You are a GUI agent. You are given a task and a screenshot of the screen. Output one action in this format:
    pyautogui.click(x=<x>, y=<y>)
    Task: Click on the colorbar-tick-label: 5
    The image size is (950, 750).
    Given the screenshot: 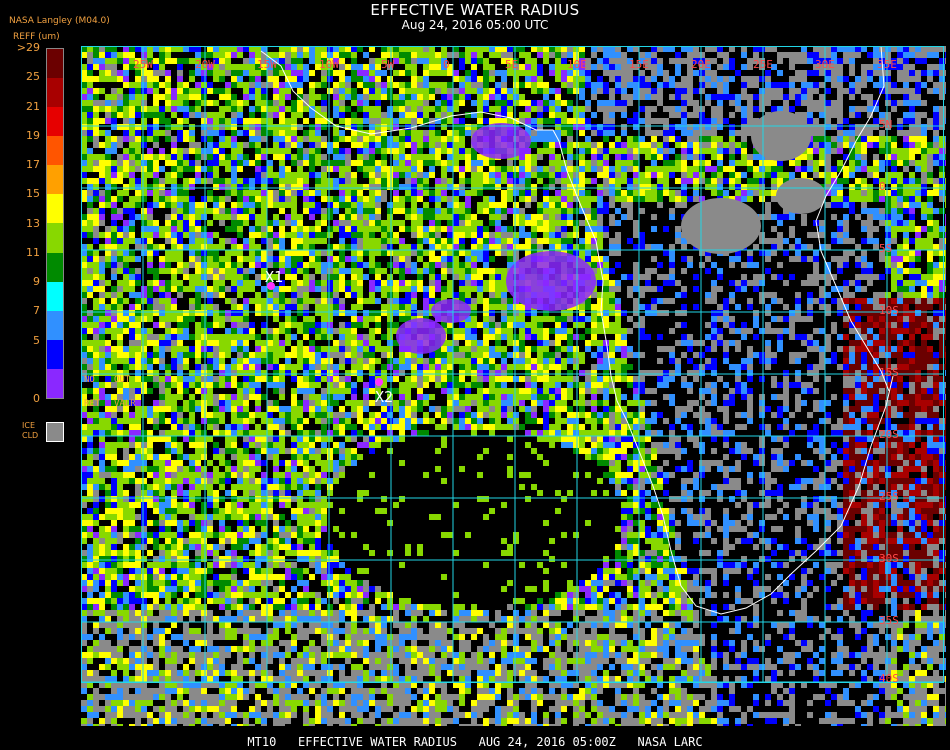 What is the action you would take?
    pyautogui.click(x=36, y=340)
    